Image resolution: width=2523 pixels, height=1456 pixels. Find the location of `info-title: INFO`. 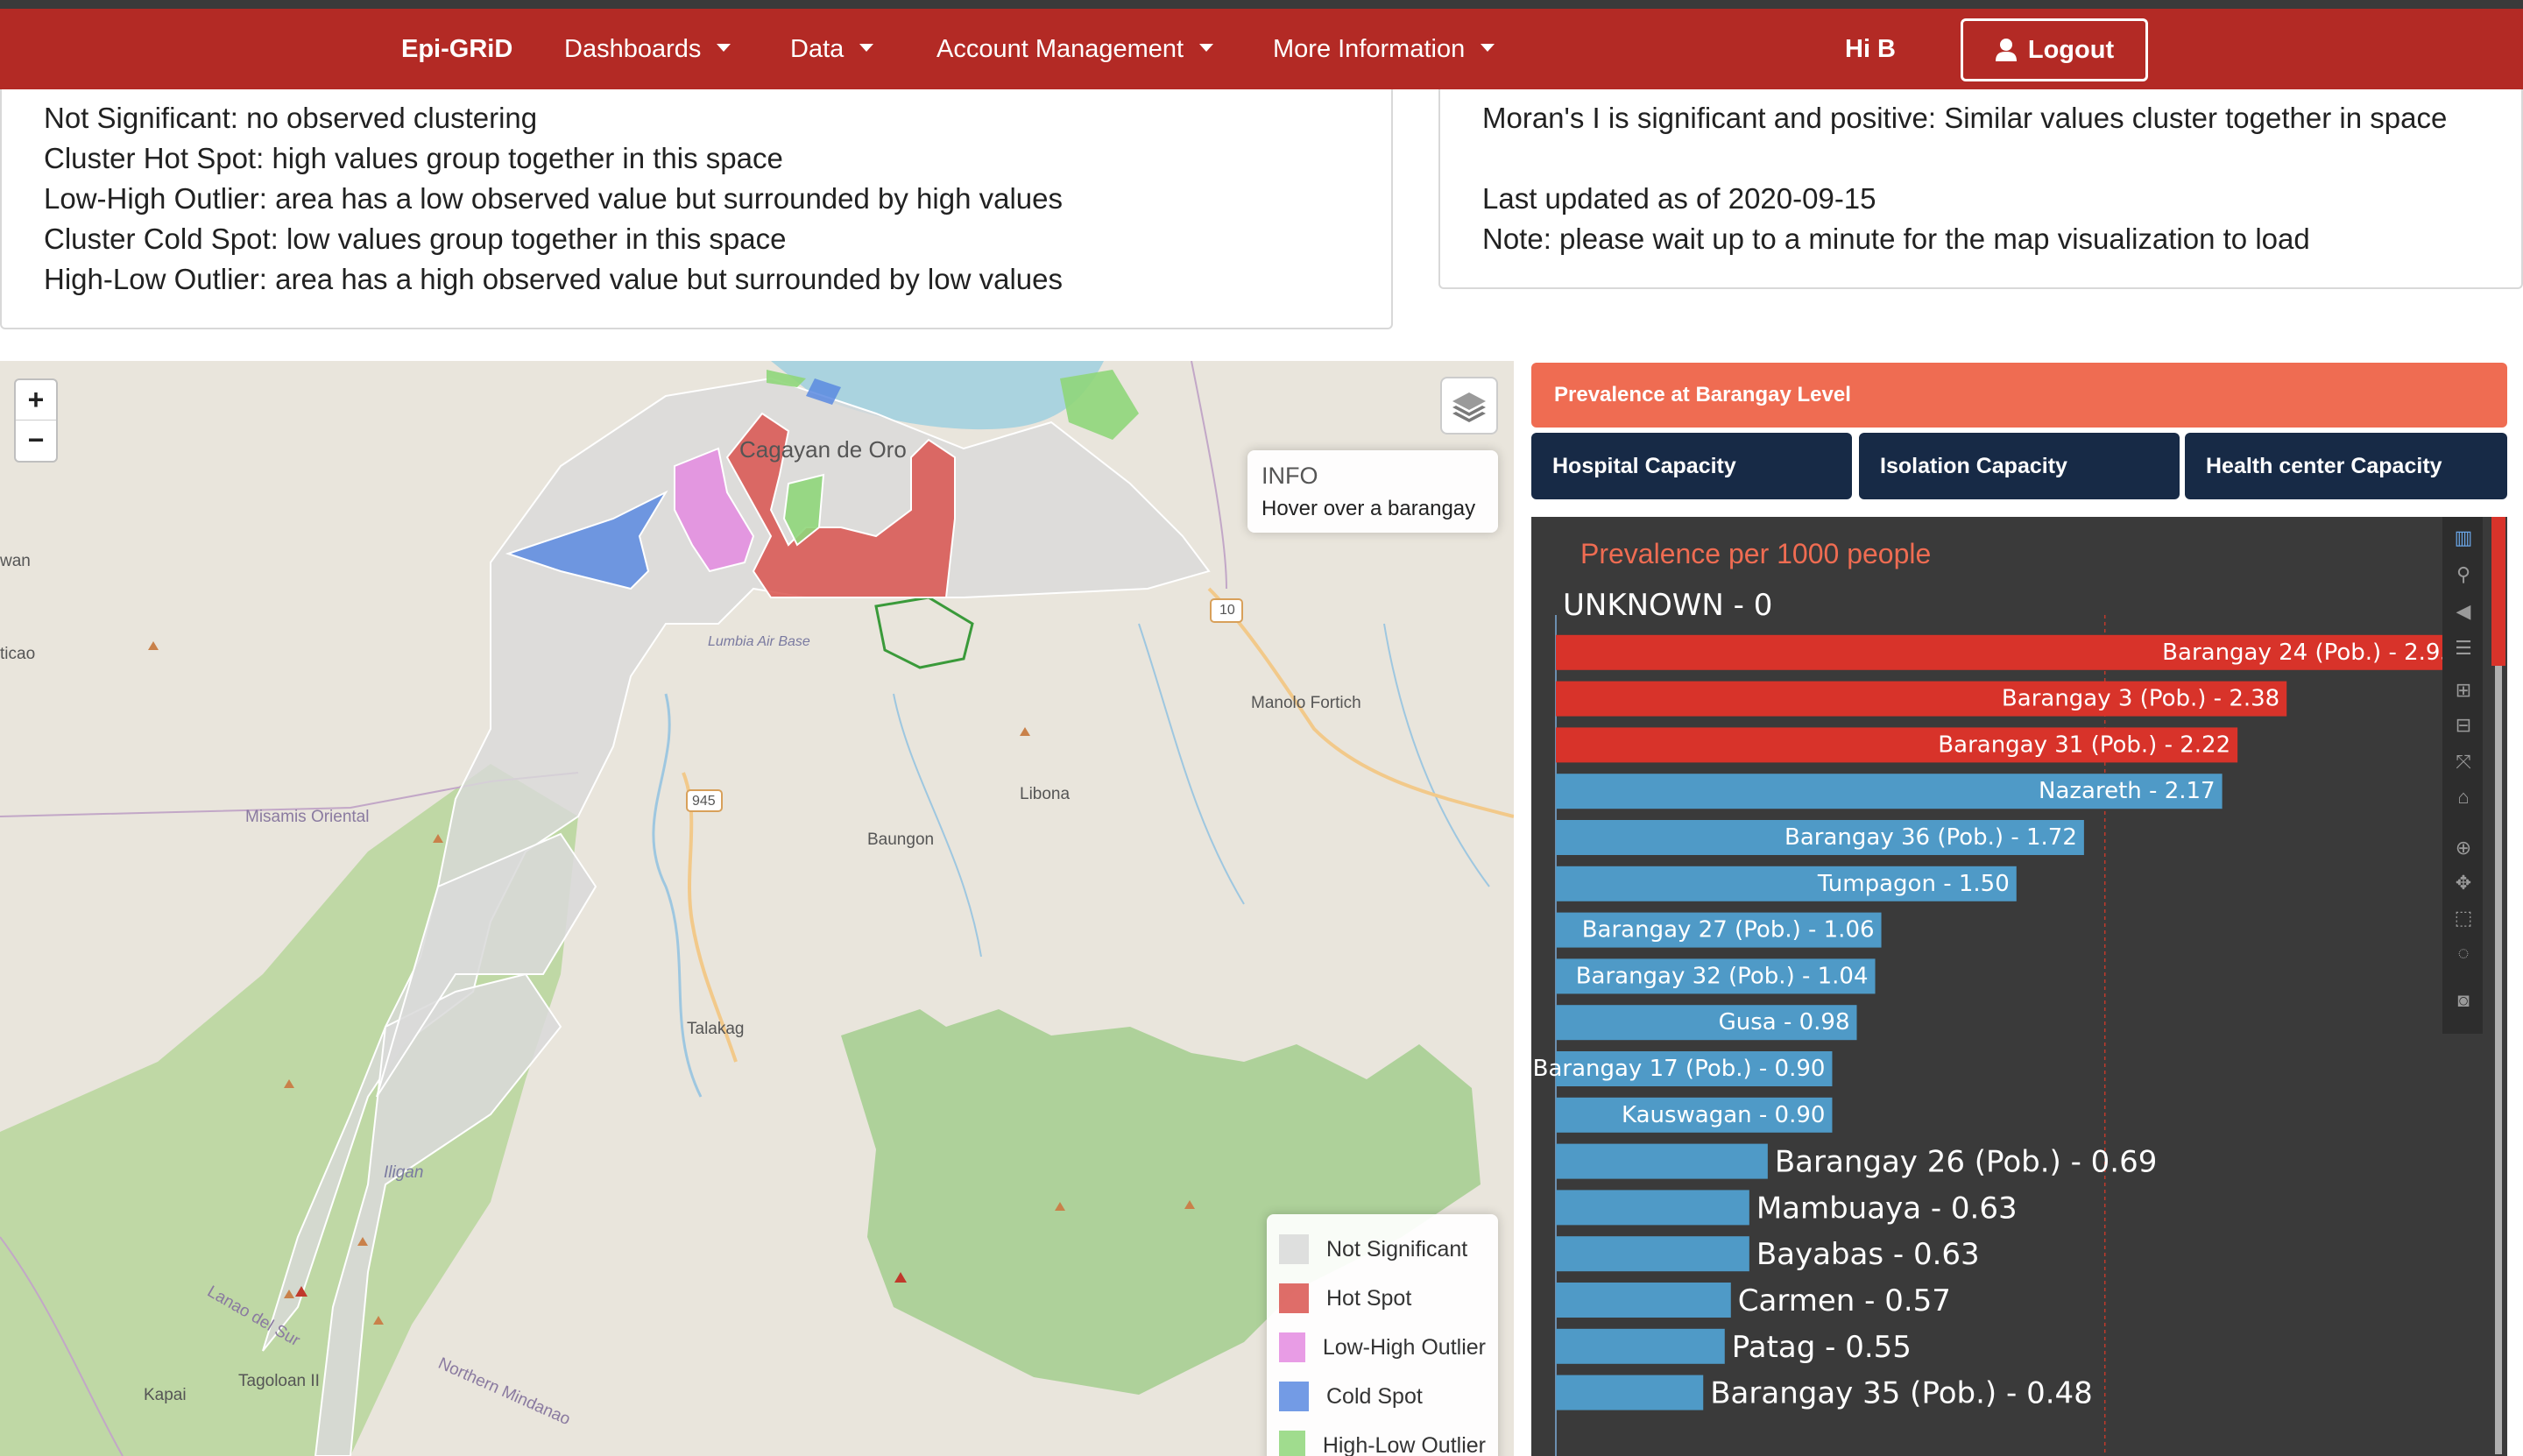

info-title: INFO is located at coordinates (1290, 476).